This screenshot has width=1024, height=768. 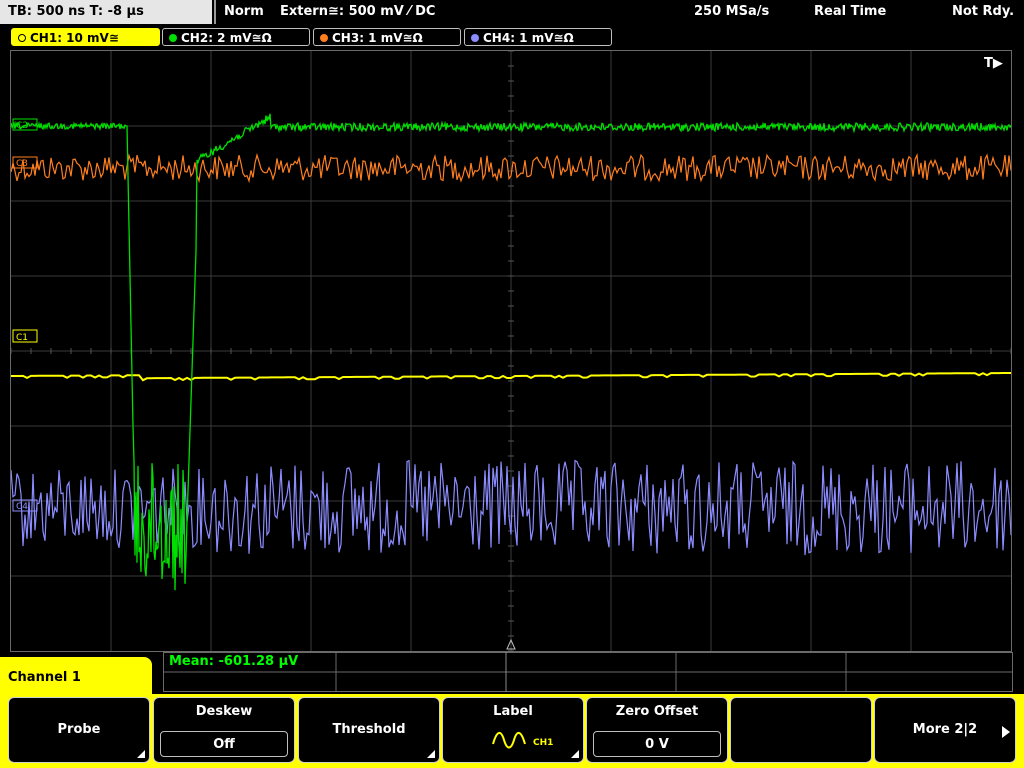 What do you see at coordinates (106, 12) in the screenshot?
I see `timebase-readout: TB: 500 ns T: -8 µs` at bounding box center [106, 12].